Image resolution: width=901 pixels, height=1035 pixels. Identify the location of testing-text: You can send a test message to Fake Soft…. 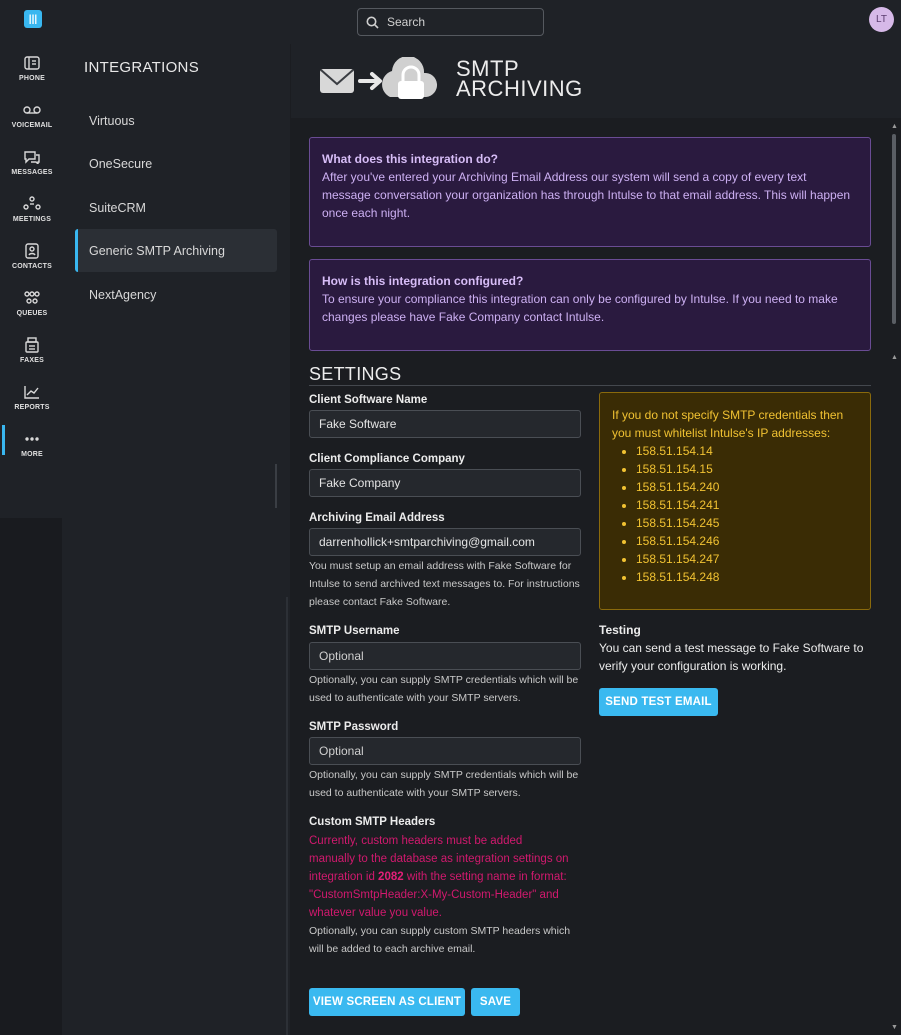
(731, 657).